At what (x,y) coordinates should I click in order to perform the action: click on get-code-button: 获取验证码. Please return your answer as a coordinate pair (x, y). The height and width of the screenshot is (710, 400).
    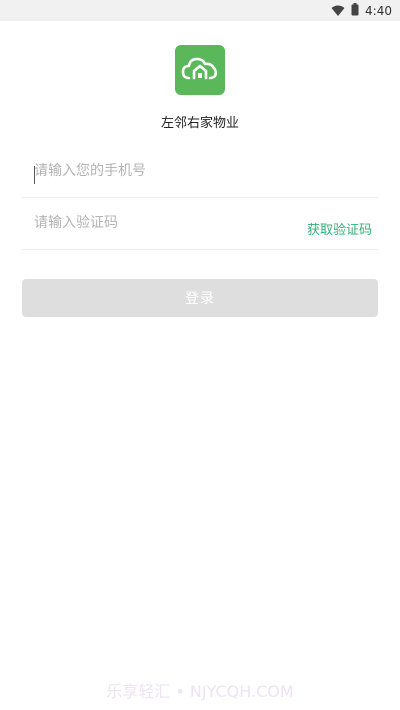
    Looking at the image, I should click on (339, 228).